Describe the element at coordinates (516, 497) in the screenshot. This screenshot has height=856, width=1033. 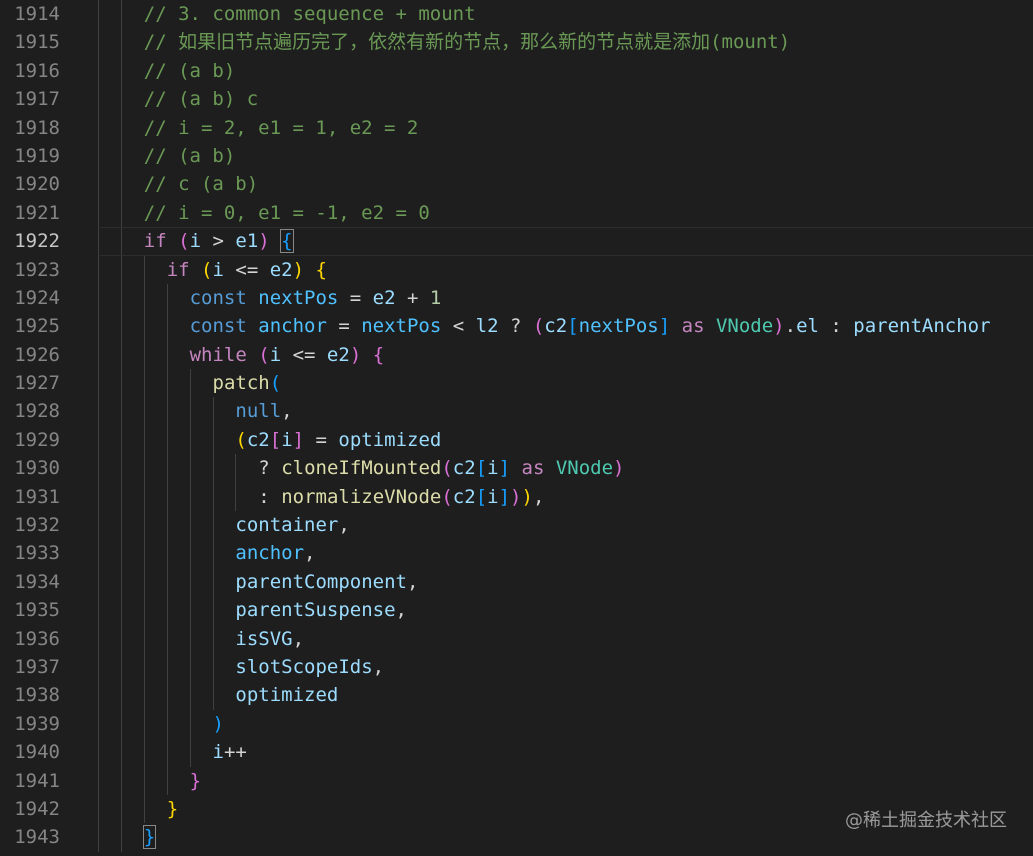
I see `code-line: 1931: normalizeVNode(c2[i])),` at that location.